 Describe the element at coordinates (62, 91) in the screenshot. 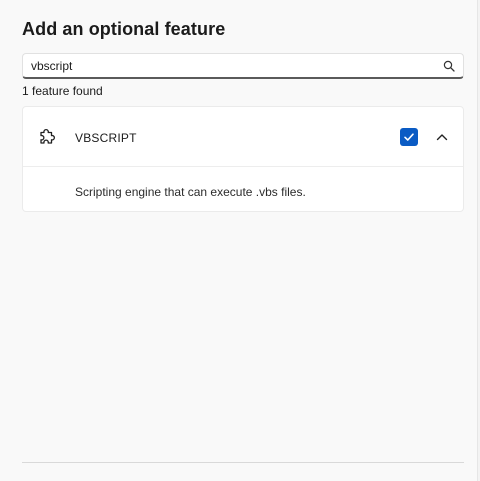

I see `result-count: 1 feature found` at that location.